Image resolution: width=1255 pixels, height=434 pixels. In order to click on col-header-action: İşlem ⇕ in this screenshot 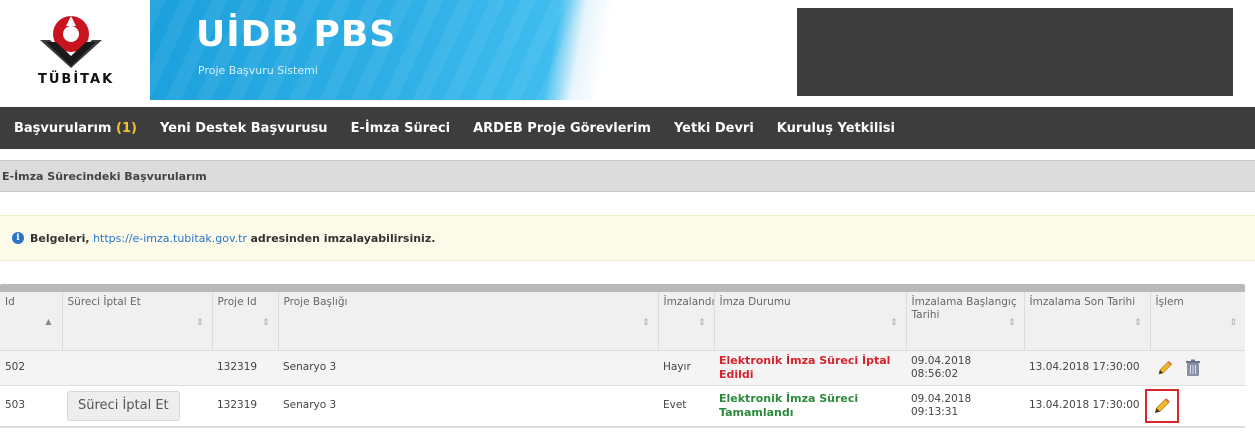, I will do `click(1197, 321)`.